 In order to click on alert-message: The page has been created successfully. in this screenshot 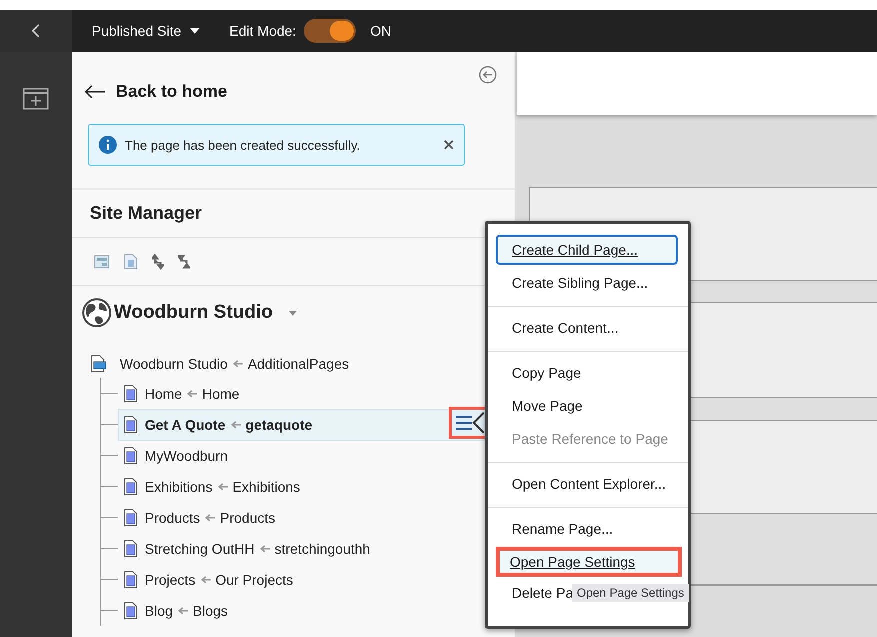, I will do `click(243, 145)`.